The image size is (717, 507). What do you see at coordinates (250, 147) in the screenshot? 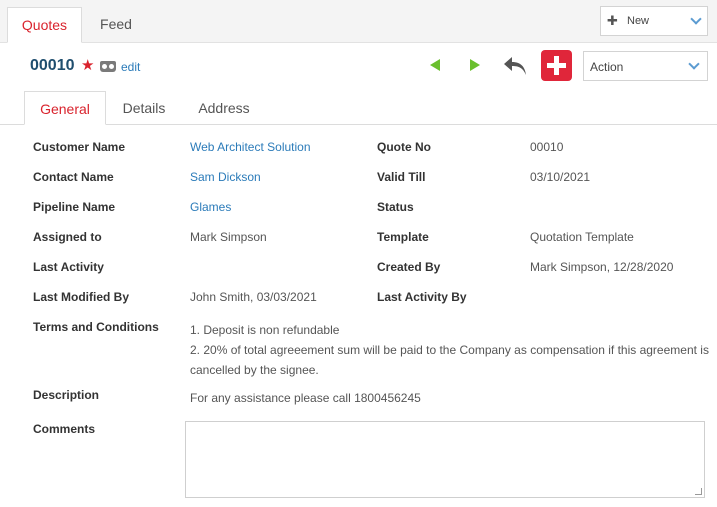
I see `customer-name-value: Web Architect Solution` at bounding box center [250, 147].